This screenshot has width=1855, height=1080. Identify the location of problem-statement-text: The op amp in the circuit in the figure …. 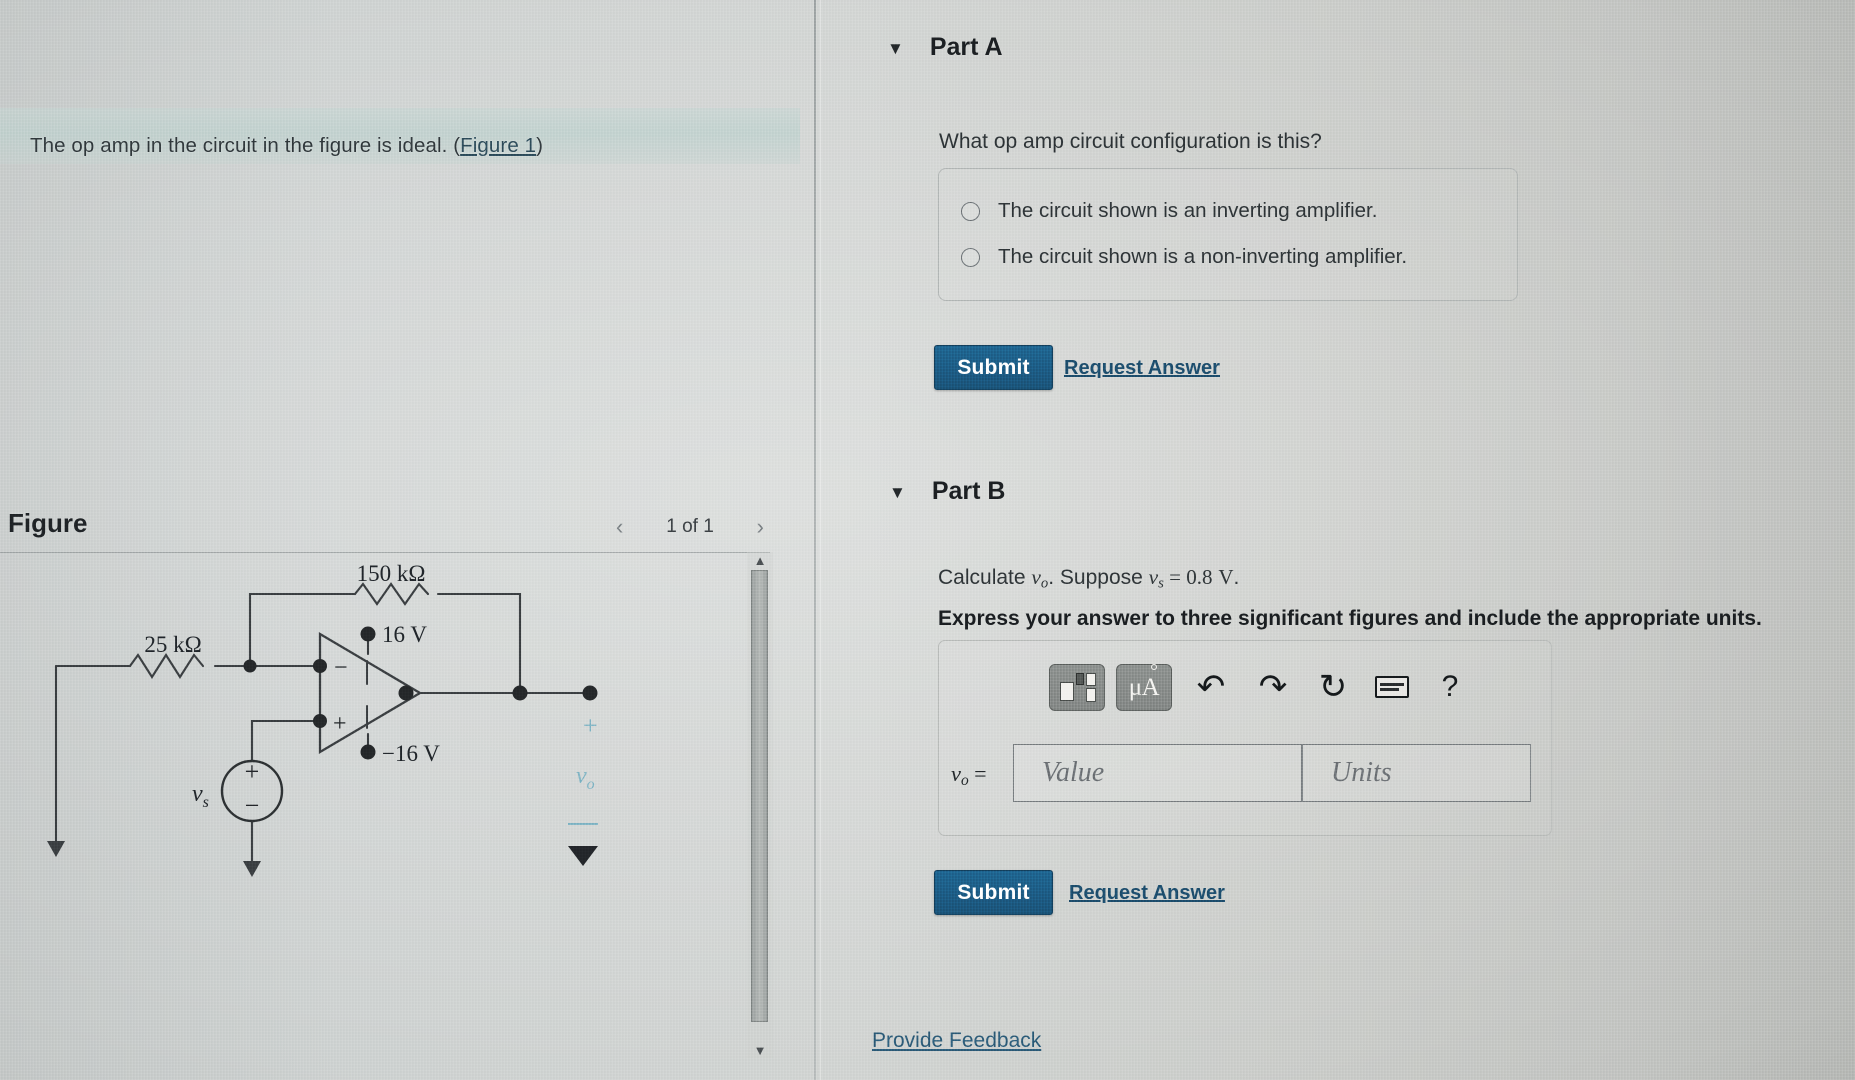
(245, 145).